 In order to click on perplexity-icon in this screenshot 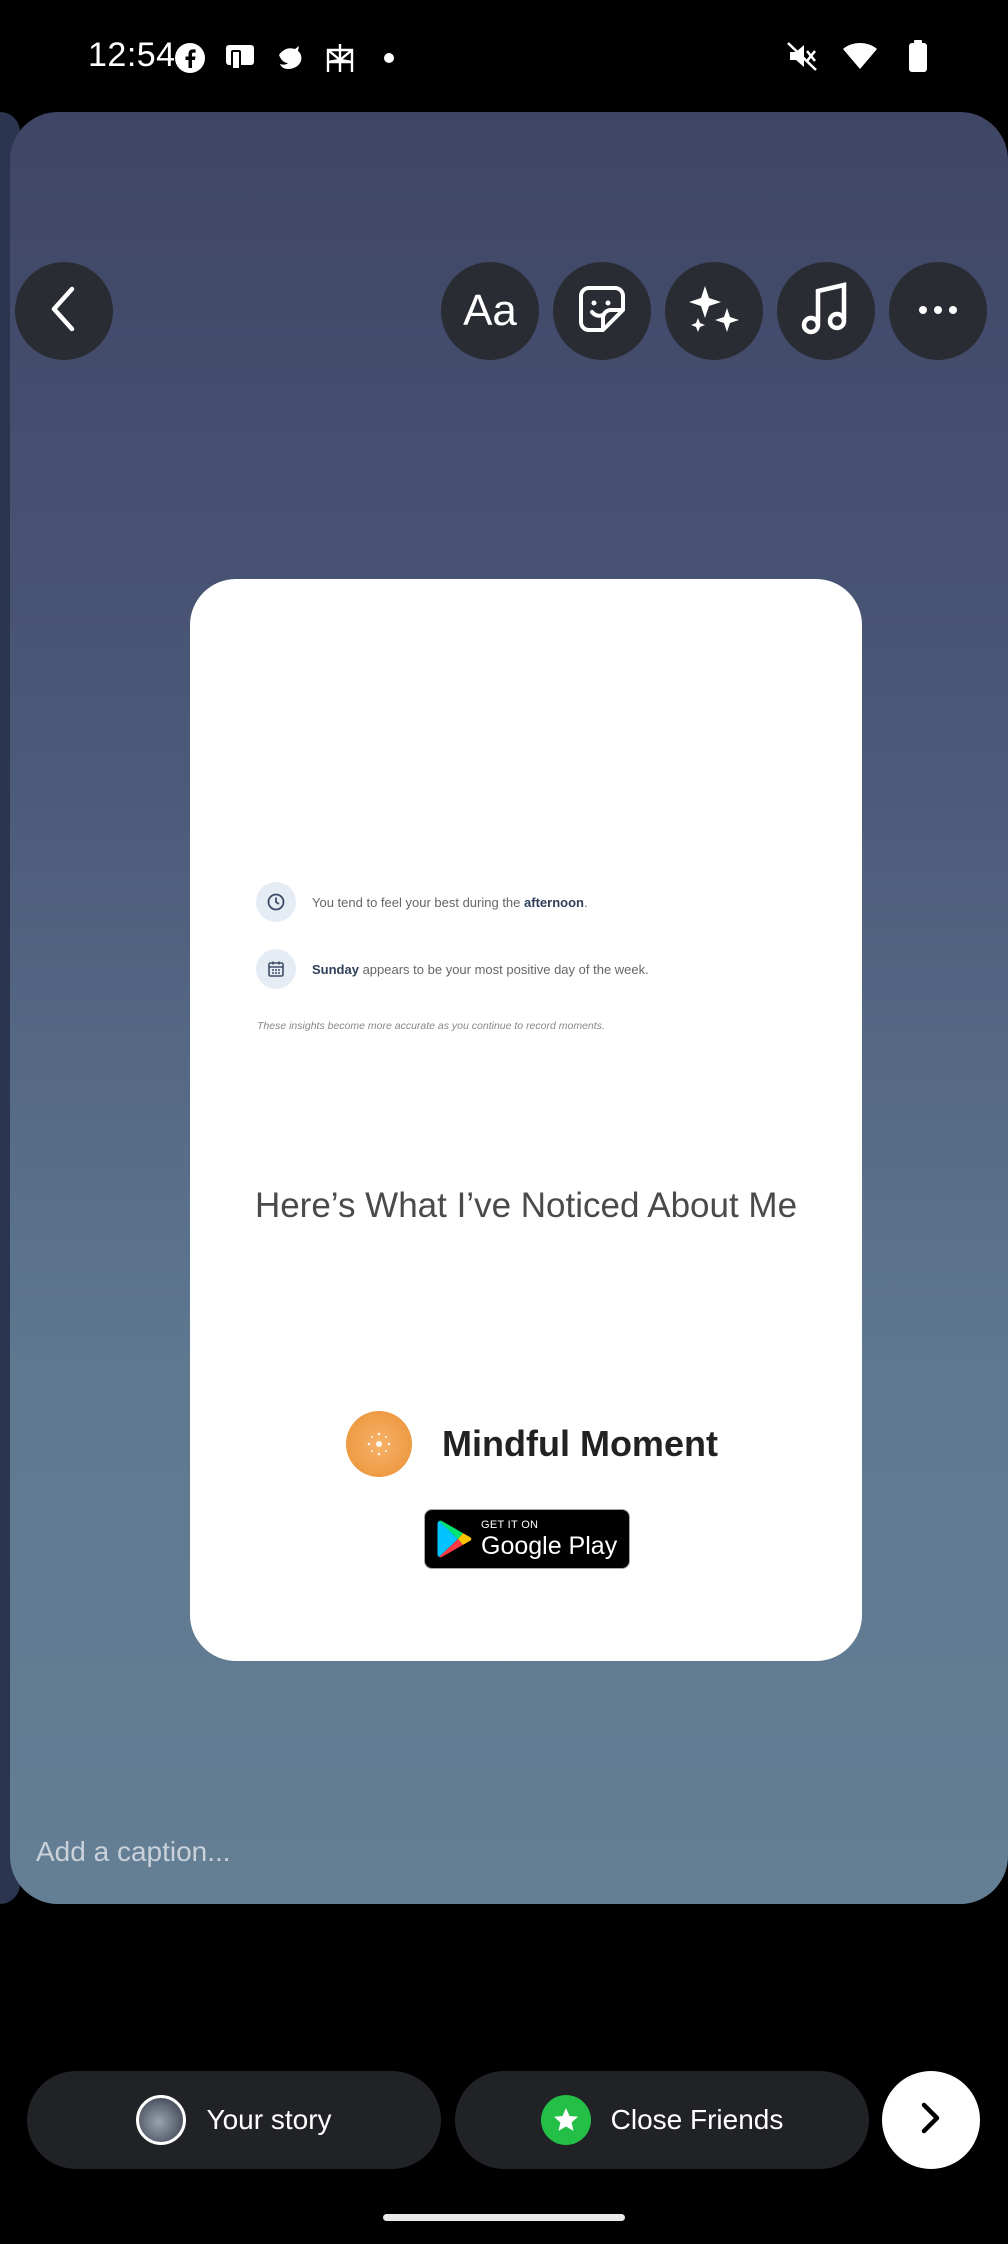, I will do `click(340, 58)`.